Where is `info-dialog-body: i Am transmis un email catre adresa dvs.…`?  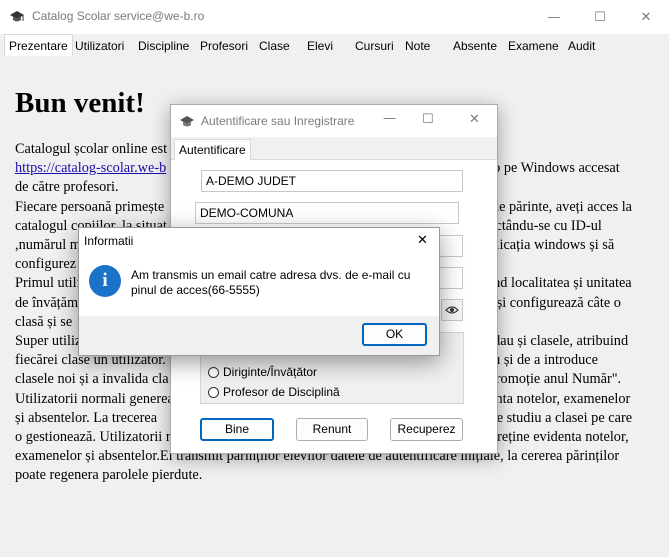 info-dialog-body: i Am transmis un email catre adresa dvs.… is located at coordinates (259, 285).